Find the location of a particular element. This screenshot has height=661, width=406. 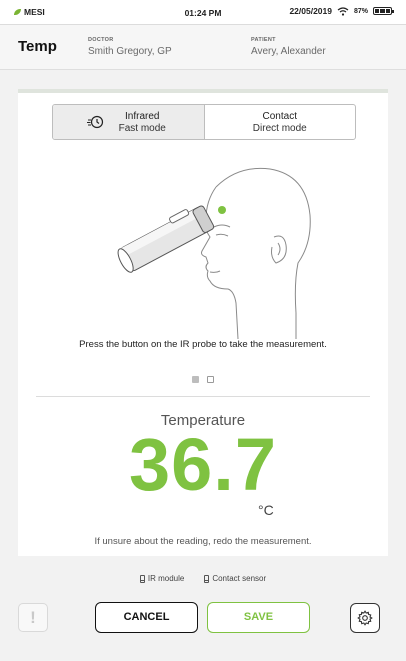

temperature-unit: °C is located at coordinates (266, 510).